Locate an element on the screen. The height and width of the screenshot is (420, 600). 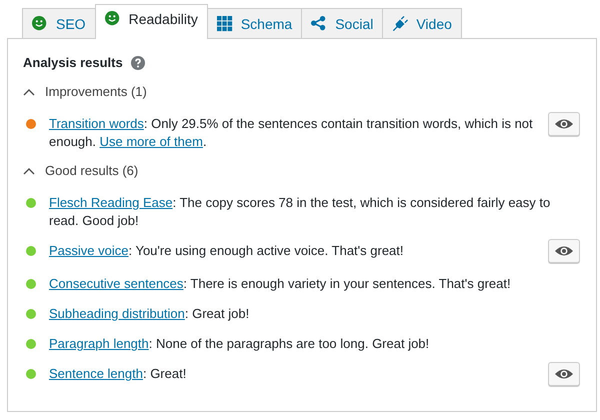
tab: Readability is located at coordinates (151, 21).